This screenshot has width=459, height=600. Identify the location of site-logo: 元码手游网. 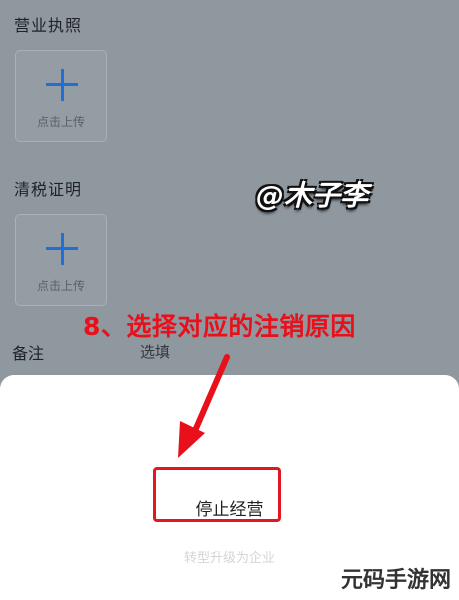
(395, 580).